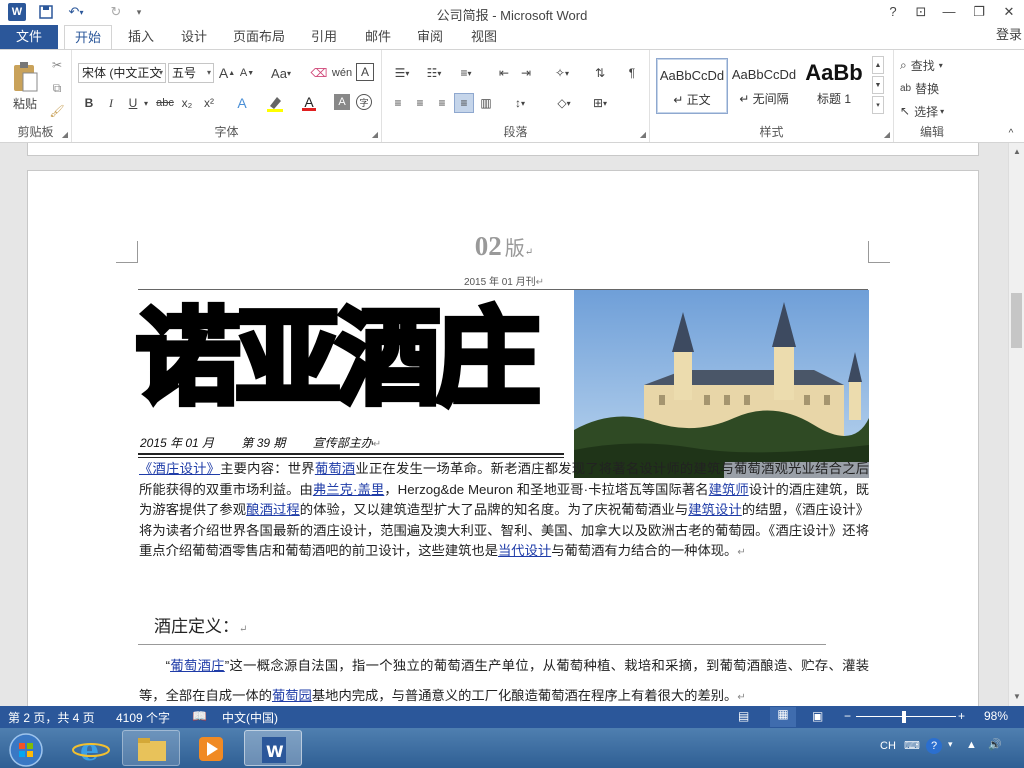 This screenshot has height=768, width=1024. Describe the element at coordinates (526, 73) in the screenshot. I see `increase-indent-icon: ⇥` at that location.